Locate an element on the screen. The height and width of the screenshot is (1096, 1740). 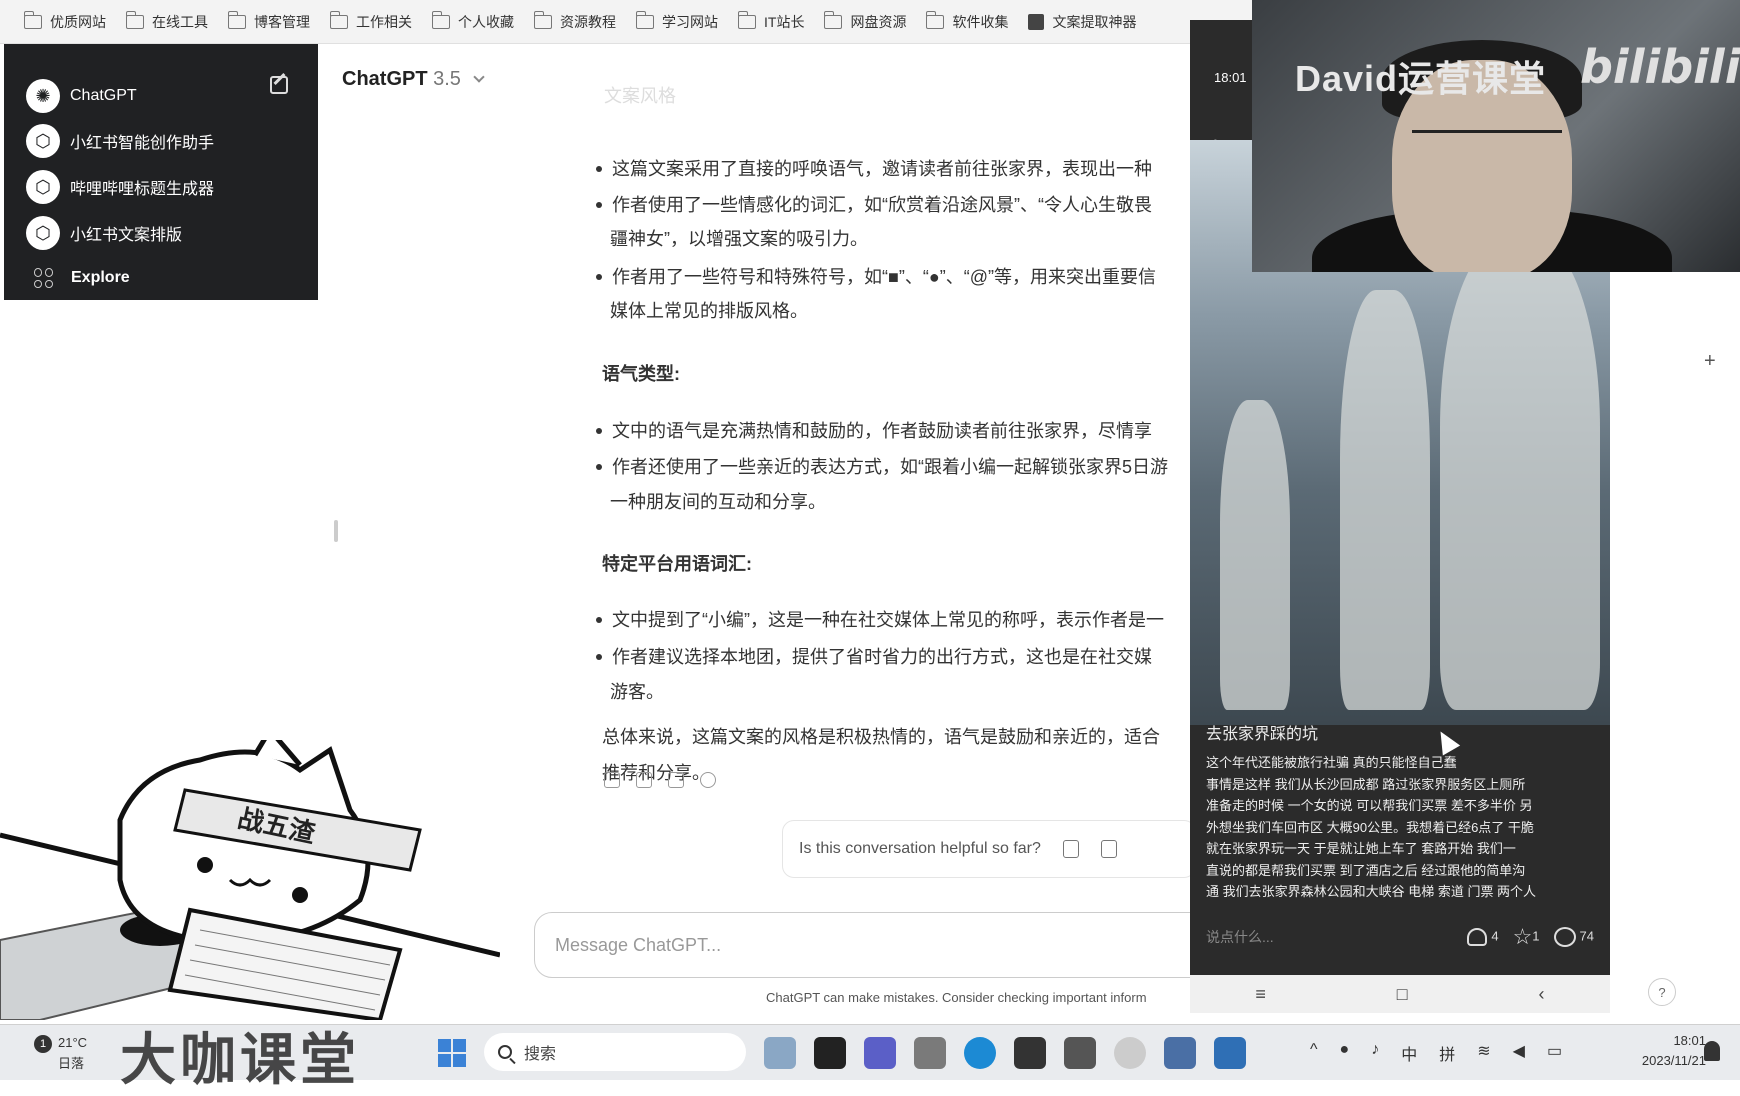
bookmark-label: 学习网站 is located at coordinates (690, 21).